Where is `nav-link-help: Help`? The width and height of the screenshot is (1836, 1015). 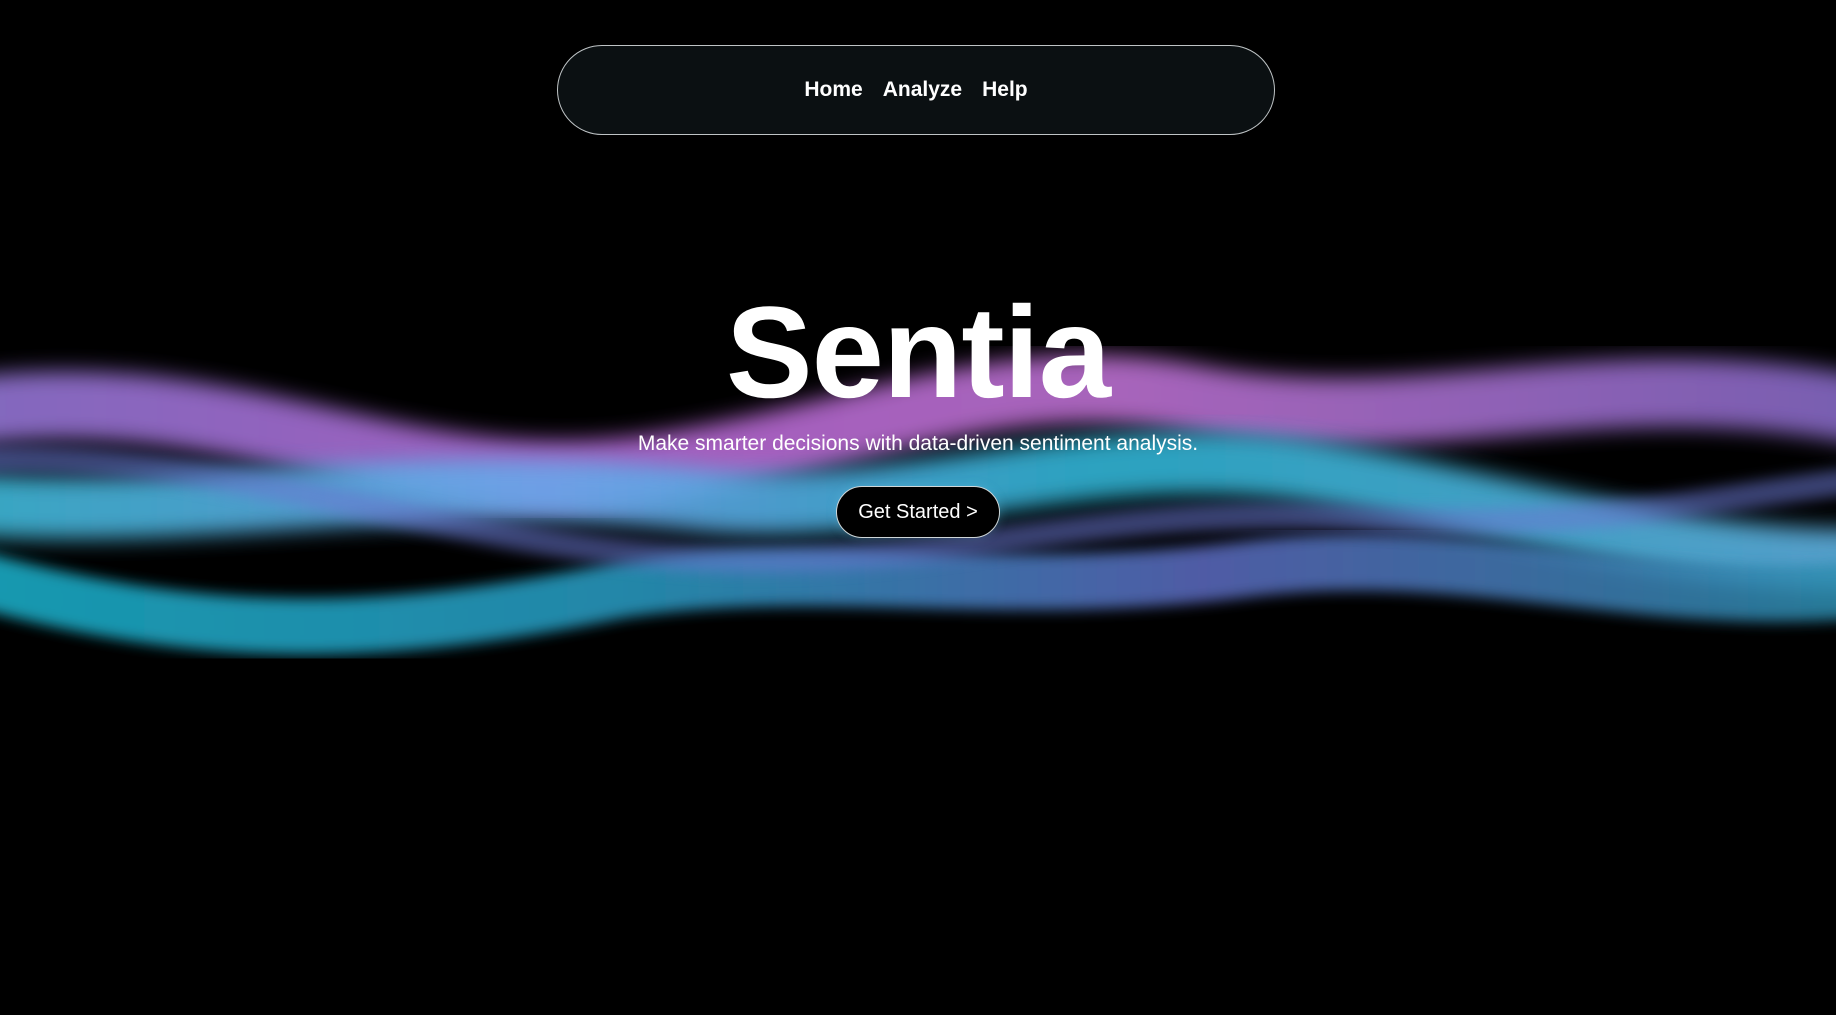
nav-link-help: Help is located at coordinates (1005, 90).